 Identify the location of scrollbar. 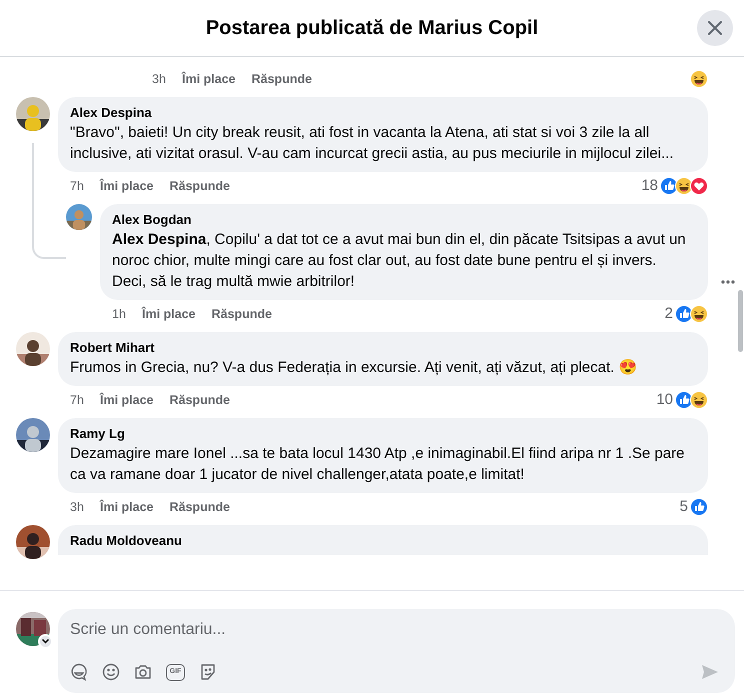
(740, 321).